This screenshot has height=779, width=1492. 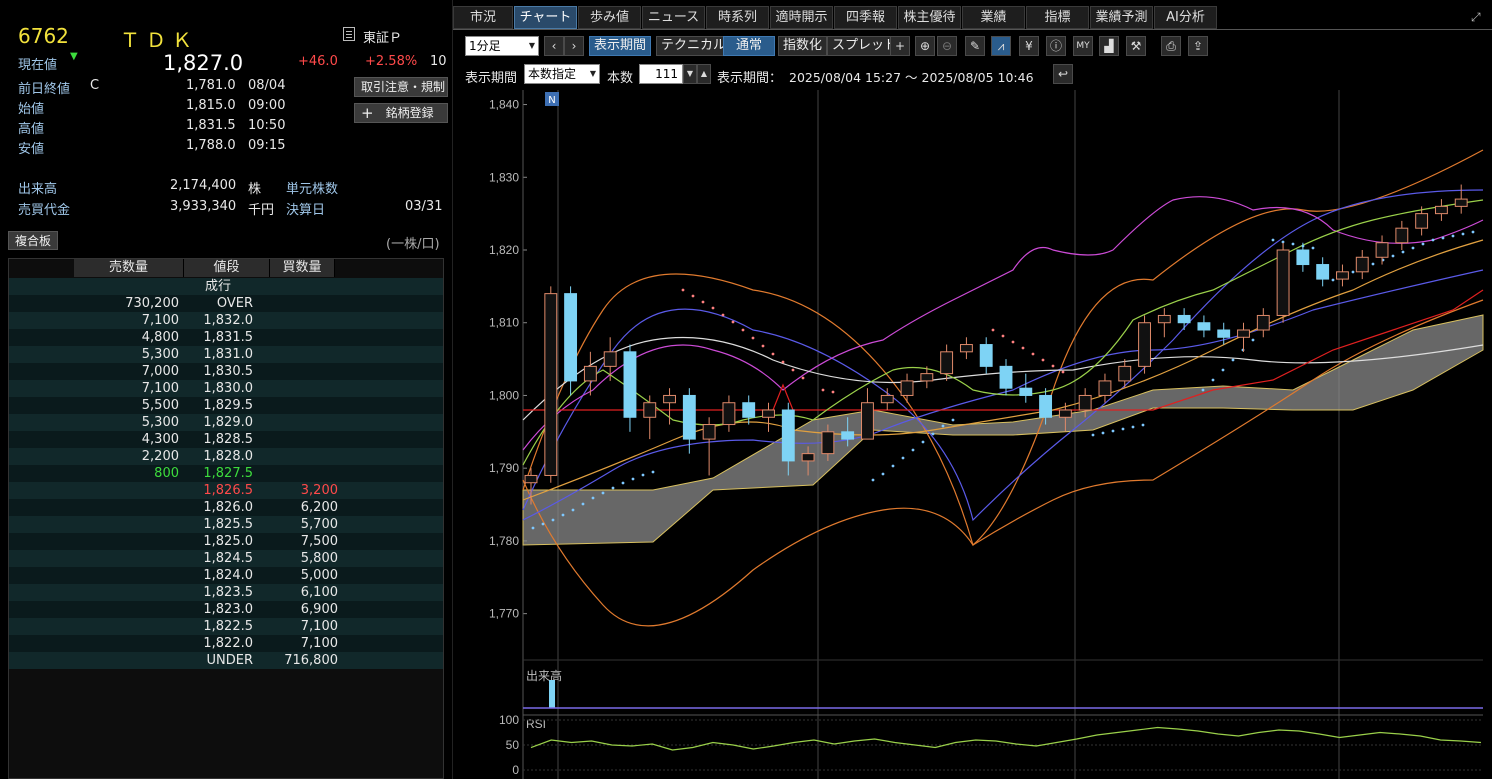 I want to click on order-book-row: 1,822.5 7,100, so click(x=226, y=626).